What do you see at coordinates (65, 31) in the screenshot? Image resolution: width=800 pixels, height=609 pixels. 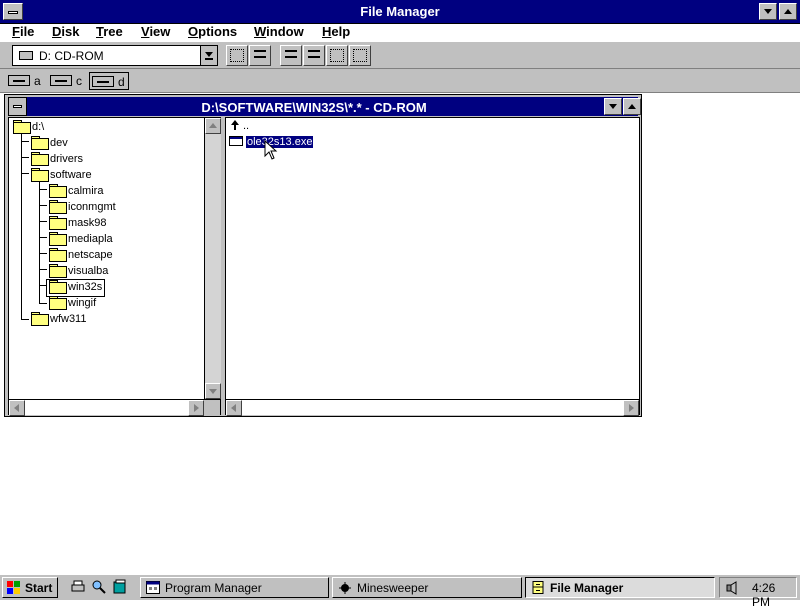 I see `menu-disk: Disk` at bounding box center [65, 31].